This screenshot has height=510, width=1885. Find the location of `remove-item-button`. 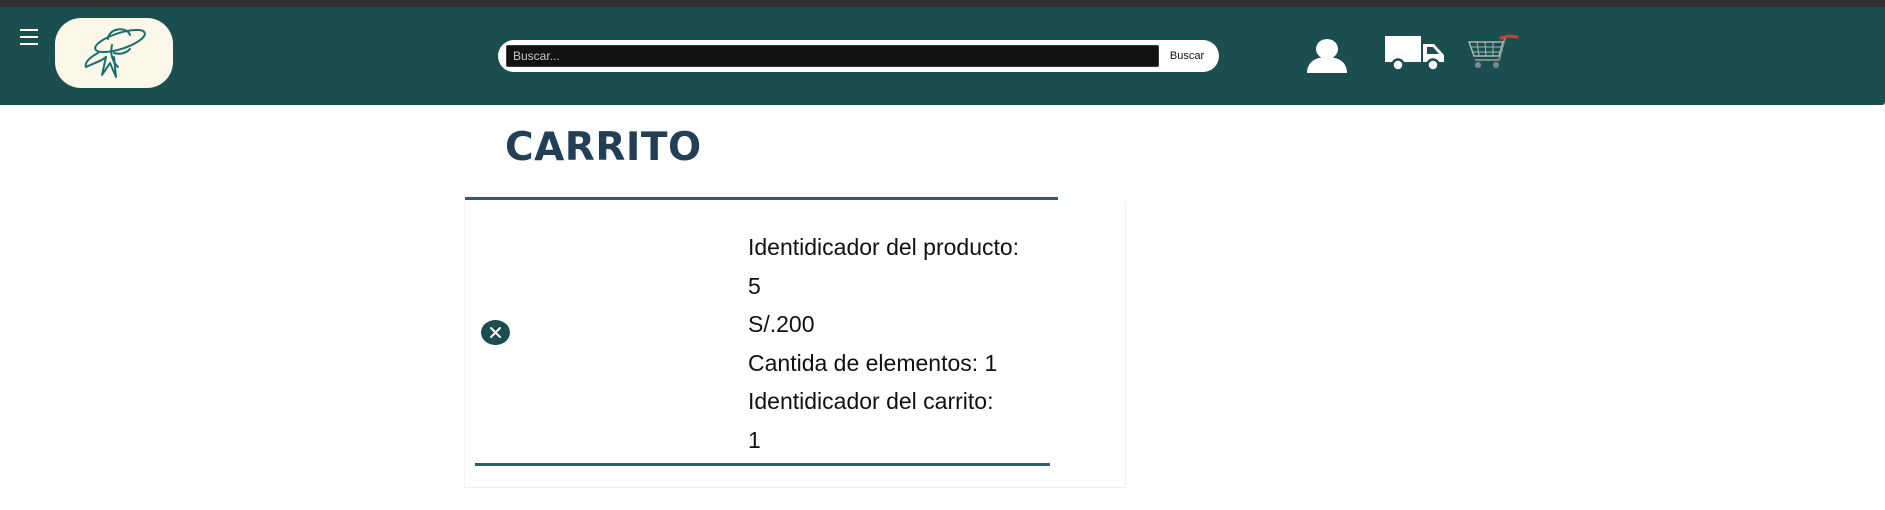

remove-item-button is located at coordinates (495, 332).